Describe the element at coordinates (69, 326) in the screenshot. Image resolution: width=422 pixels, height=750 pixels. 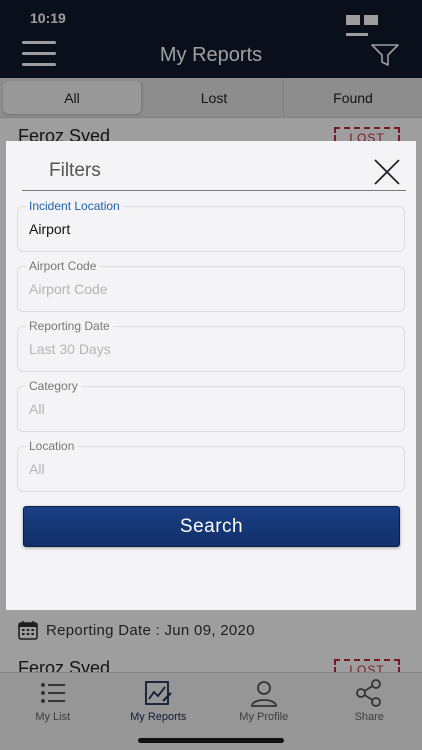
I see `field-label: Reporting Date` at that location.